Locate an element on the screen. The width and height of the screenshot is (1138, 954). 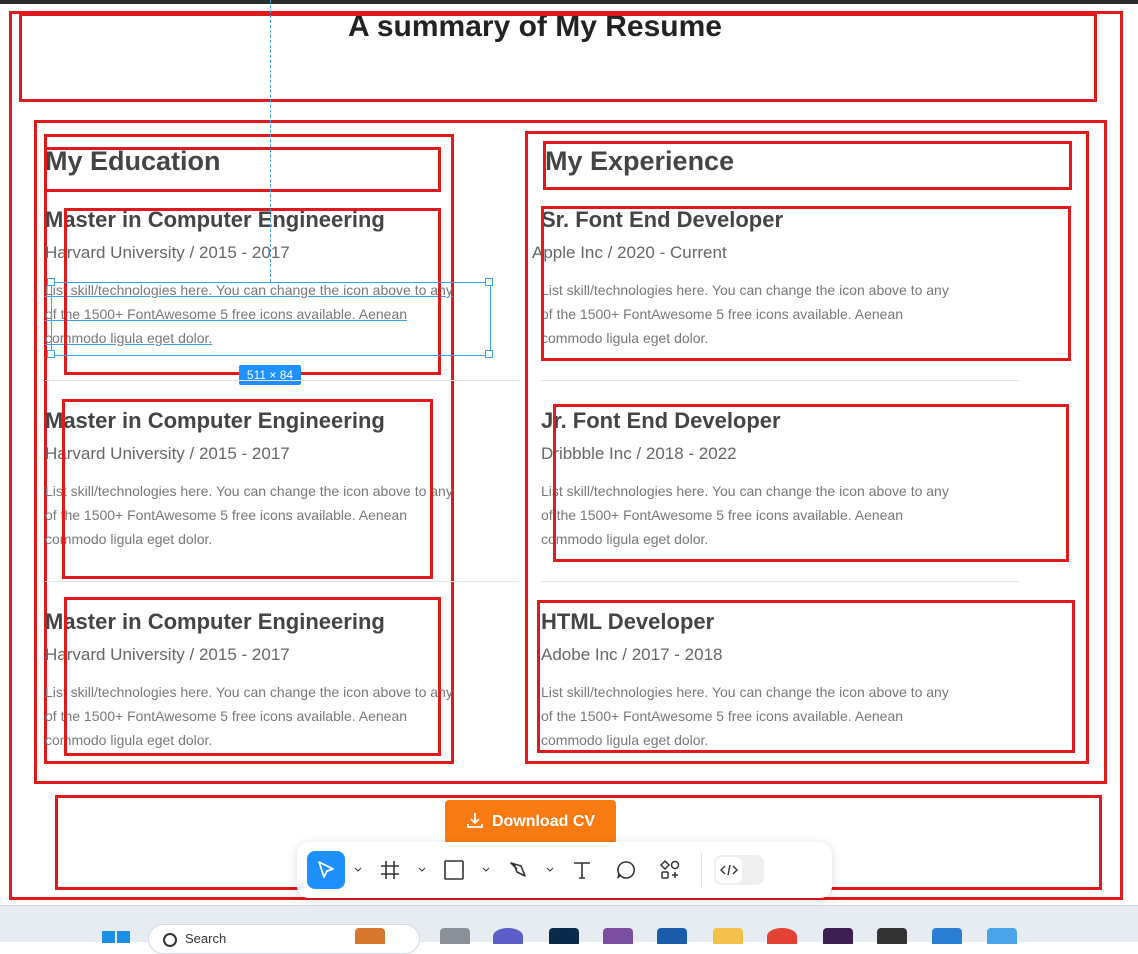
download-cv-button: Download CV is located at coordinates (530, 822).